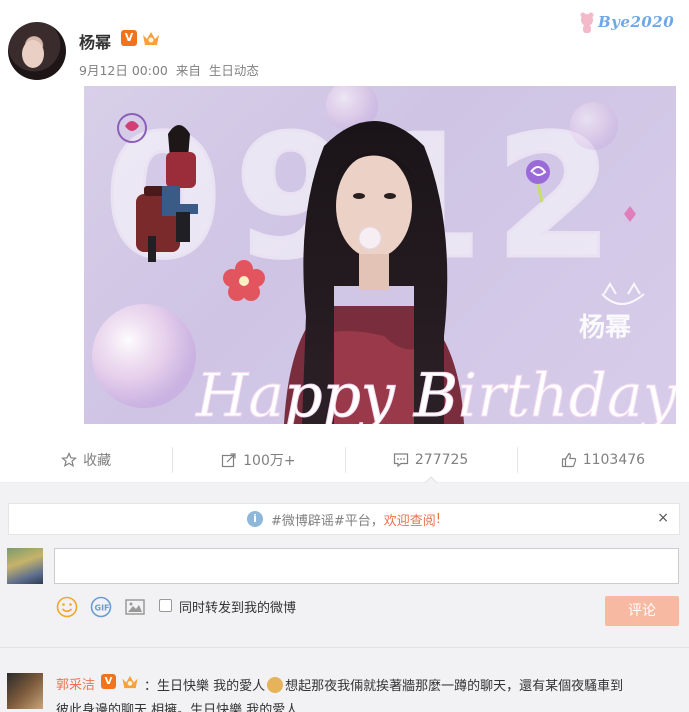 The image size is (689, 712). I want to click on bear-icon, so click(587, 22).